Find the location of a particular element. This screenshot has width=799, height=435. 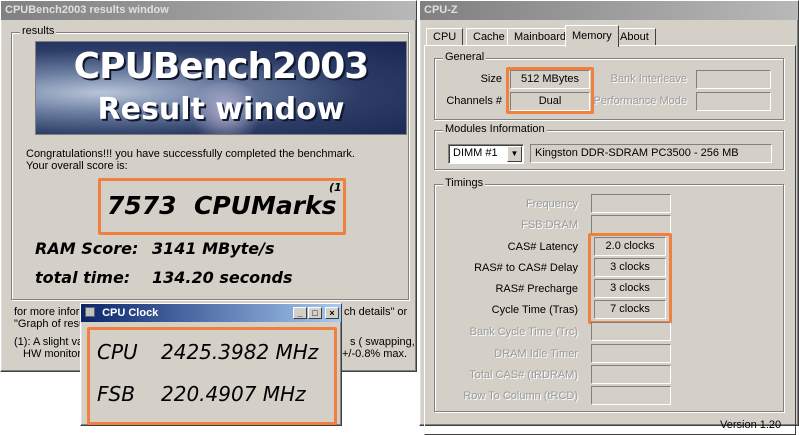

cpu-value: 2425.3982 MHz is located at coordinates (240, 352).